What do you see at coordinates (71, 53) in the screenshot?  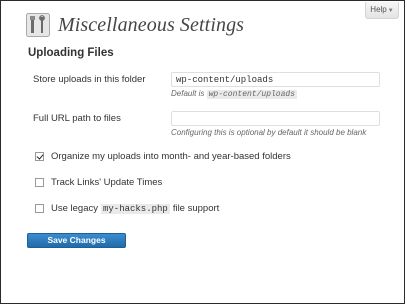 I see `section-title: Uploading Files` at bounding box center [71, 53].